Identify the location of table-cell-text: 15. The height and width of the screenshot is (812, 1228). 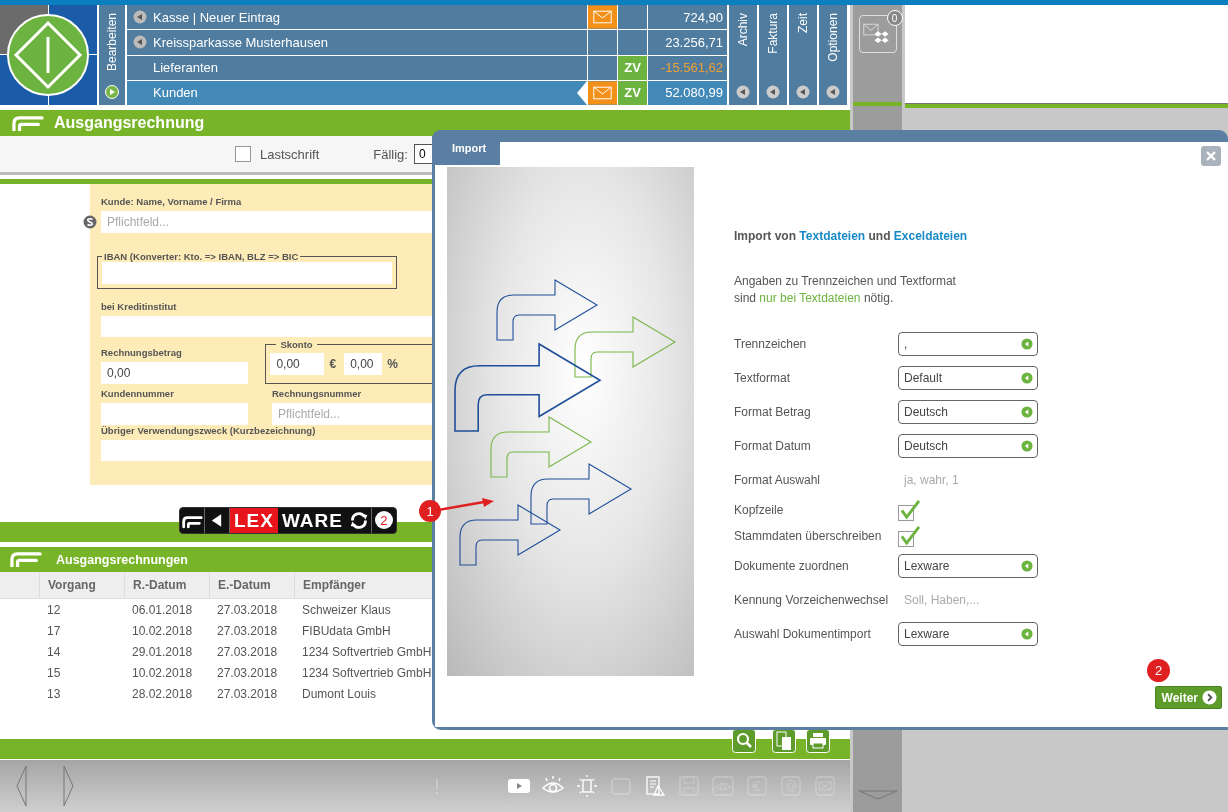
(54, 672).